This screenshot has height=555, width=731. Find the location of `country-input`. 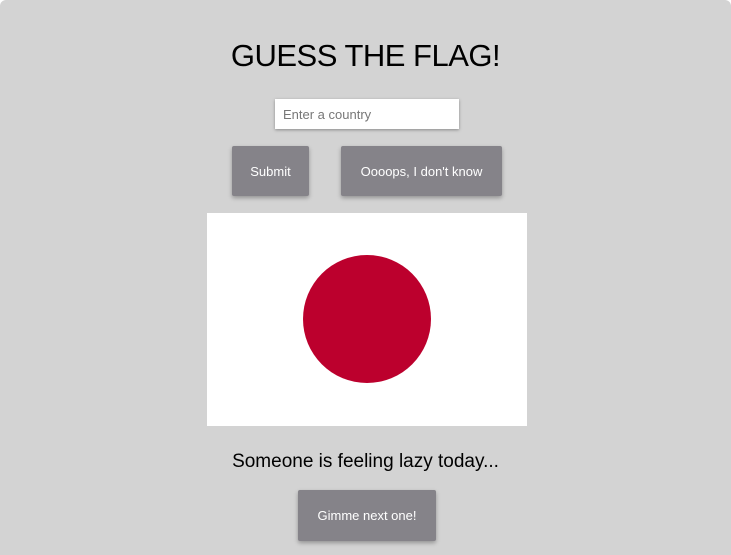

country-input is located at coordinates (367, 114).